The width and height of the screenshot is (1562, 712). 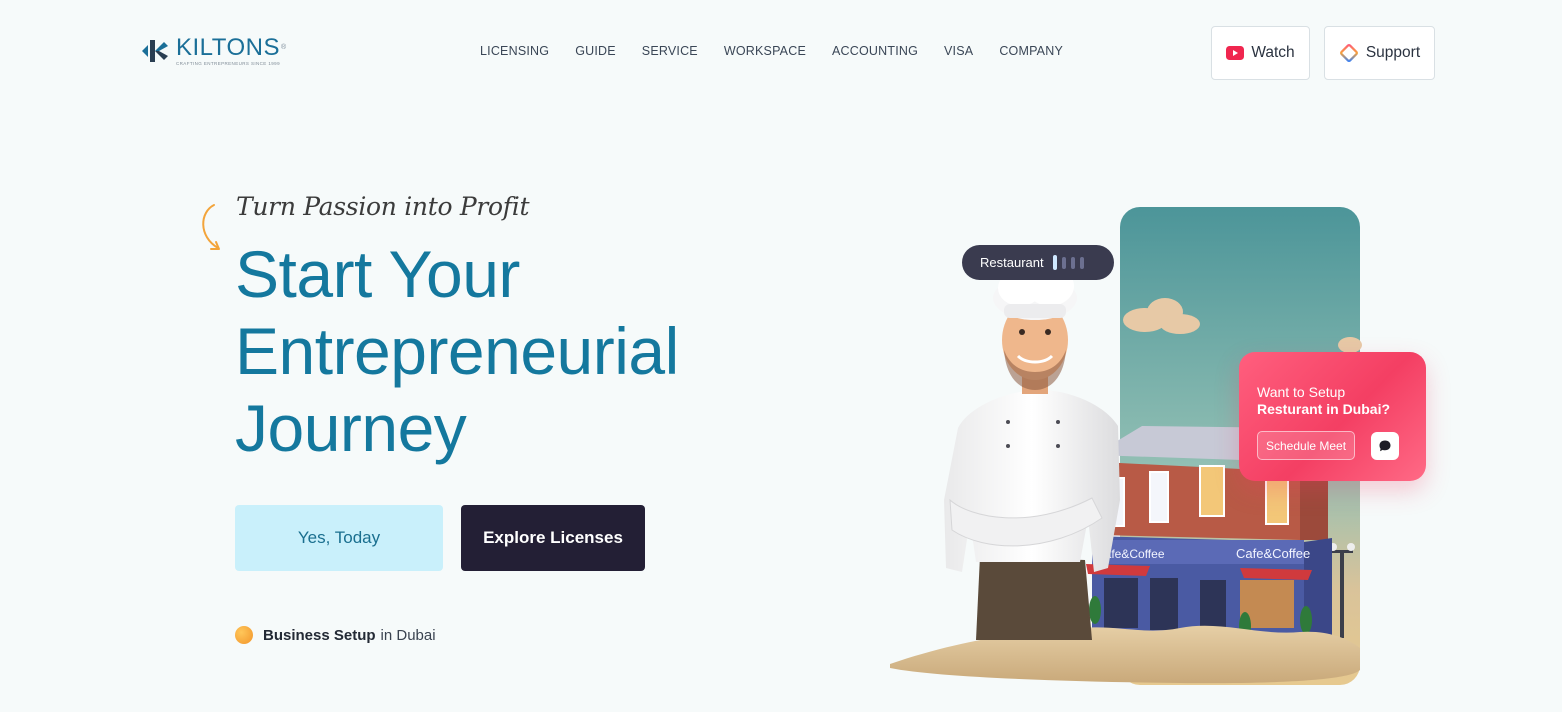 I want to click on explore-licenses-button: Explore Licenses, so click(x=553, y=538).